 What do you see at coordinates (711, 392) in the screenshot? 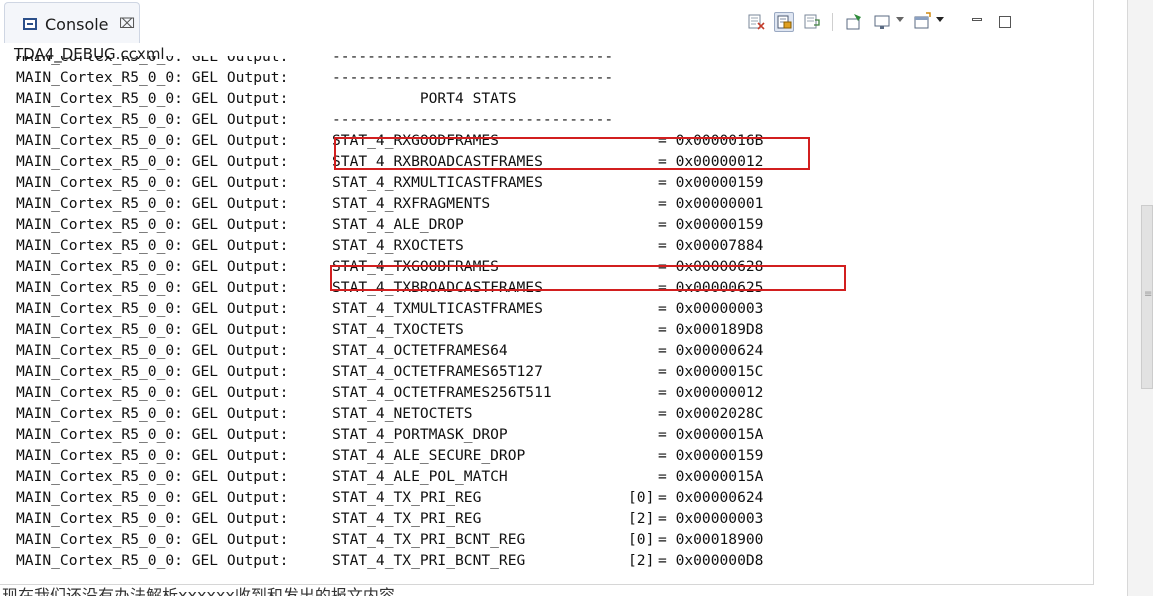
I see `stat-value: = 0x00000012` at bounding box center [711, 392].